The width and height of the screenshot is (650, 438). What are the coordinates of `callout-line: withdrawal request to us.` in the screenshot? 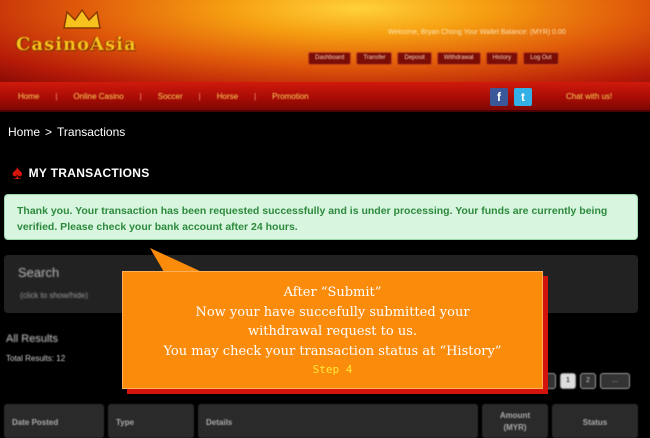 It's located at (332, 331).